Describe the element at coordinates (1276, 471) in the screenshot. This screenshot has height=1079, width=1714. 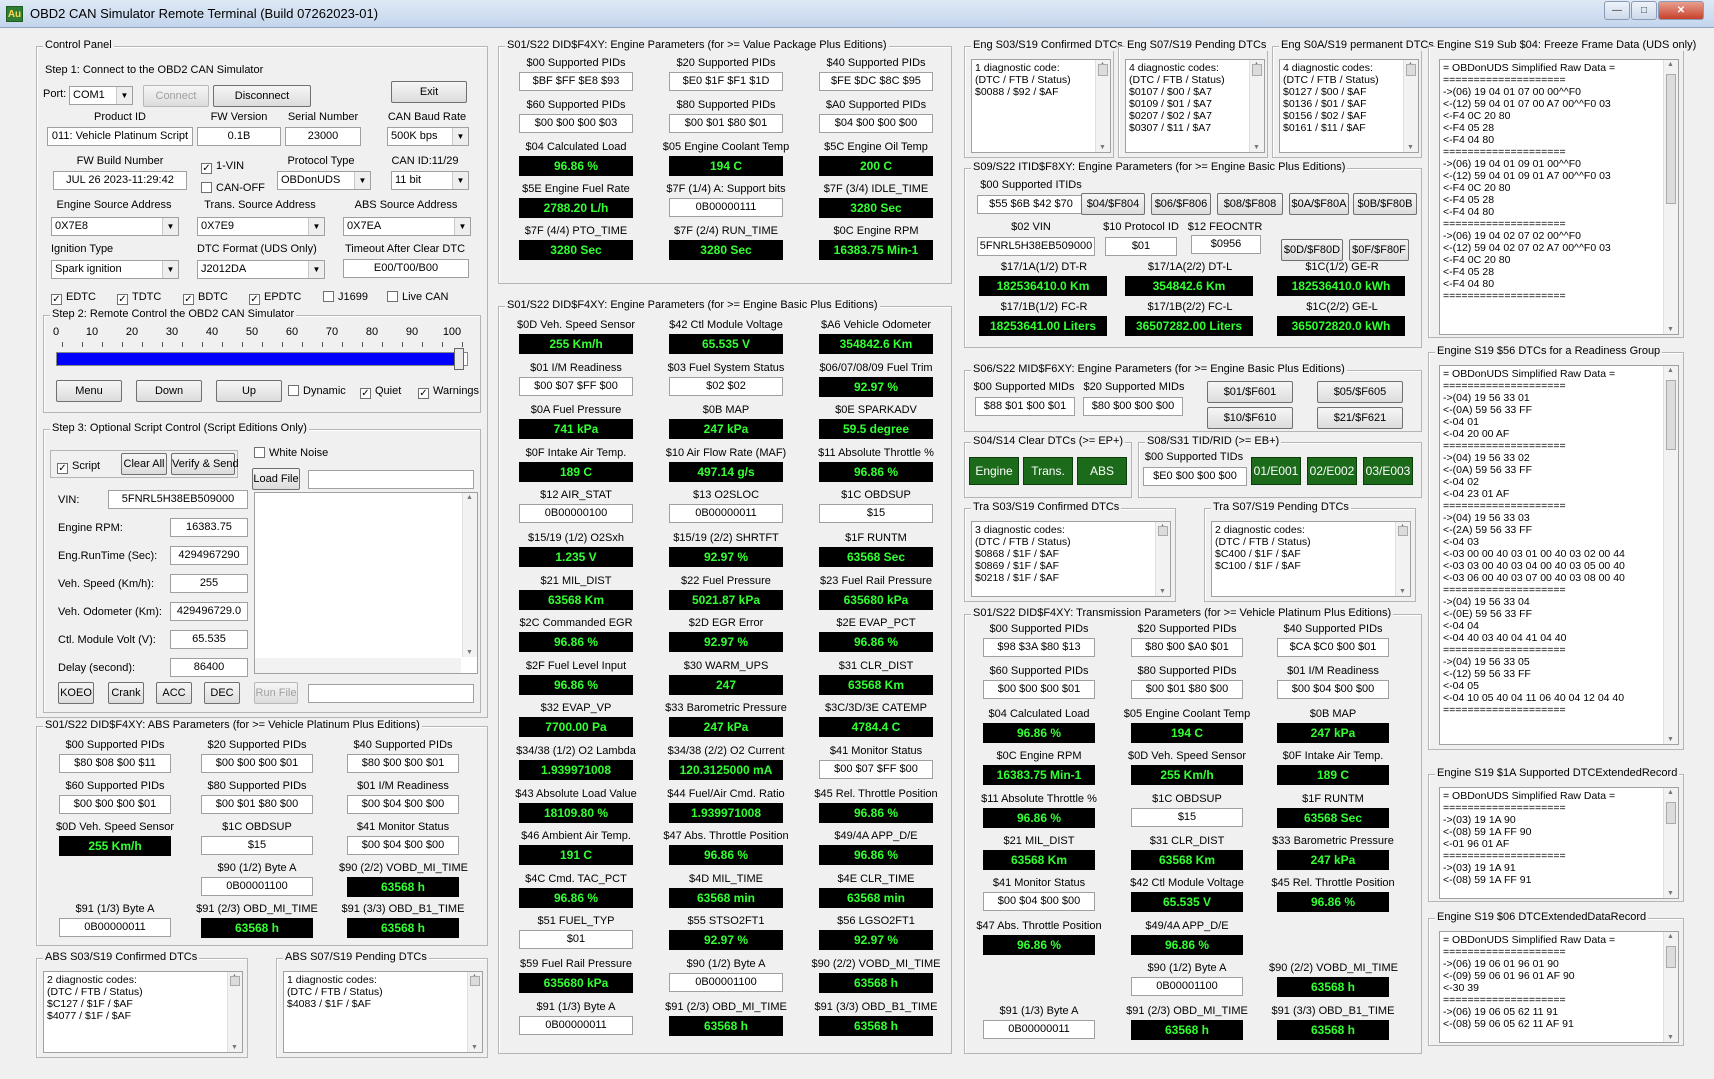
I see `tid-button: 01/E001` at that location.